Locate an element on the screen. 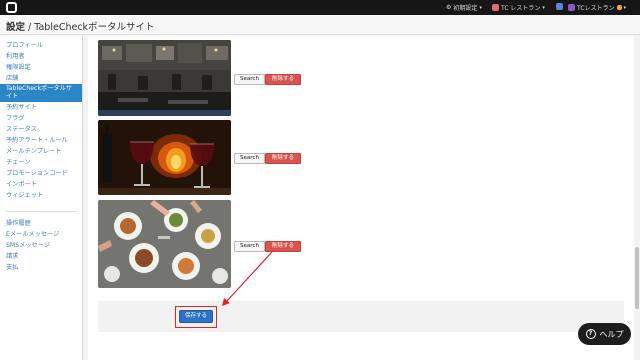  breadcrumb-current: / TableCheckポータルサイト is located at coordinates (90, 27).